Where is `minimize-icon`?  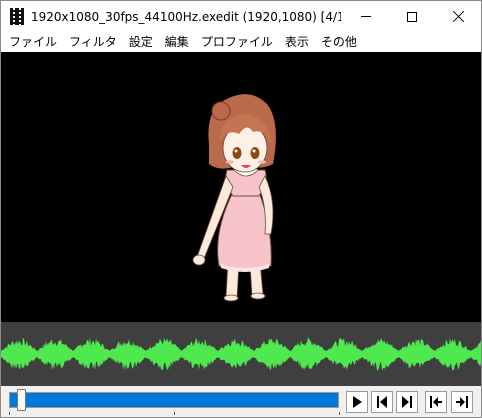
minimize-icon is located at coordinates (366, 16).